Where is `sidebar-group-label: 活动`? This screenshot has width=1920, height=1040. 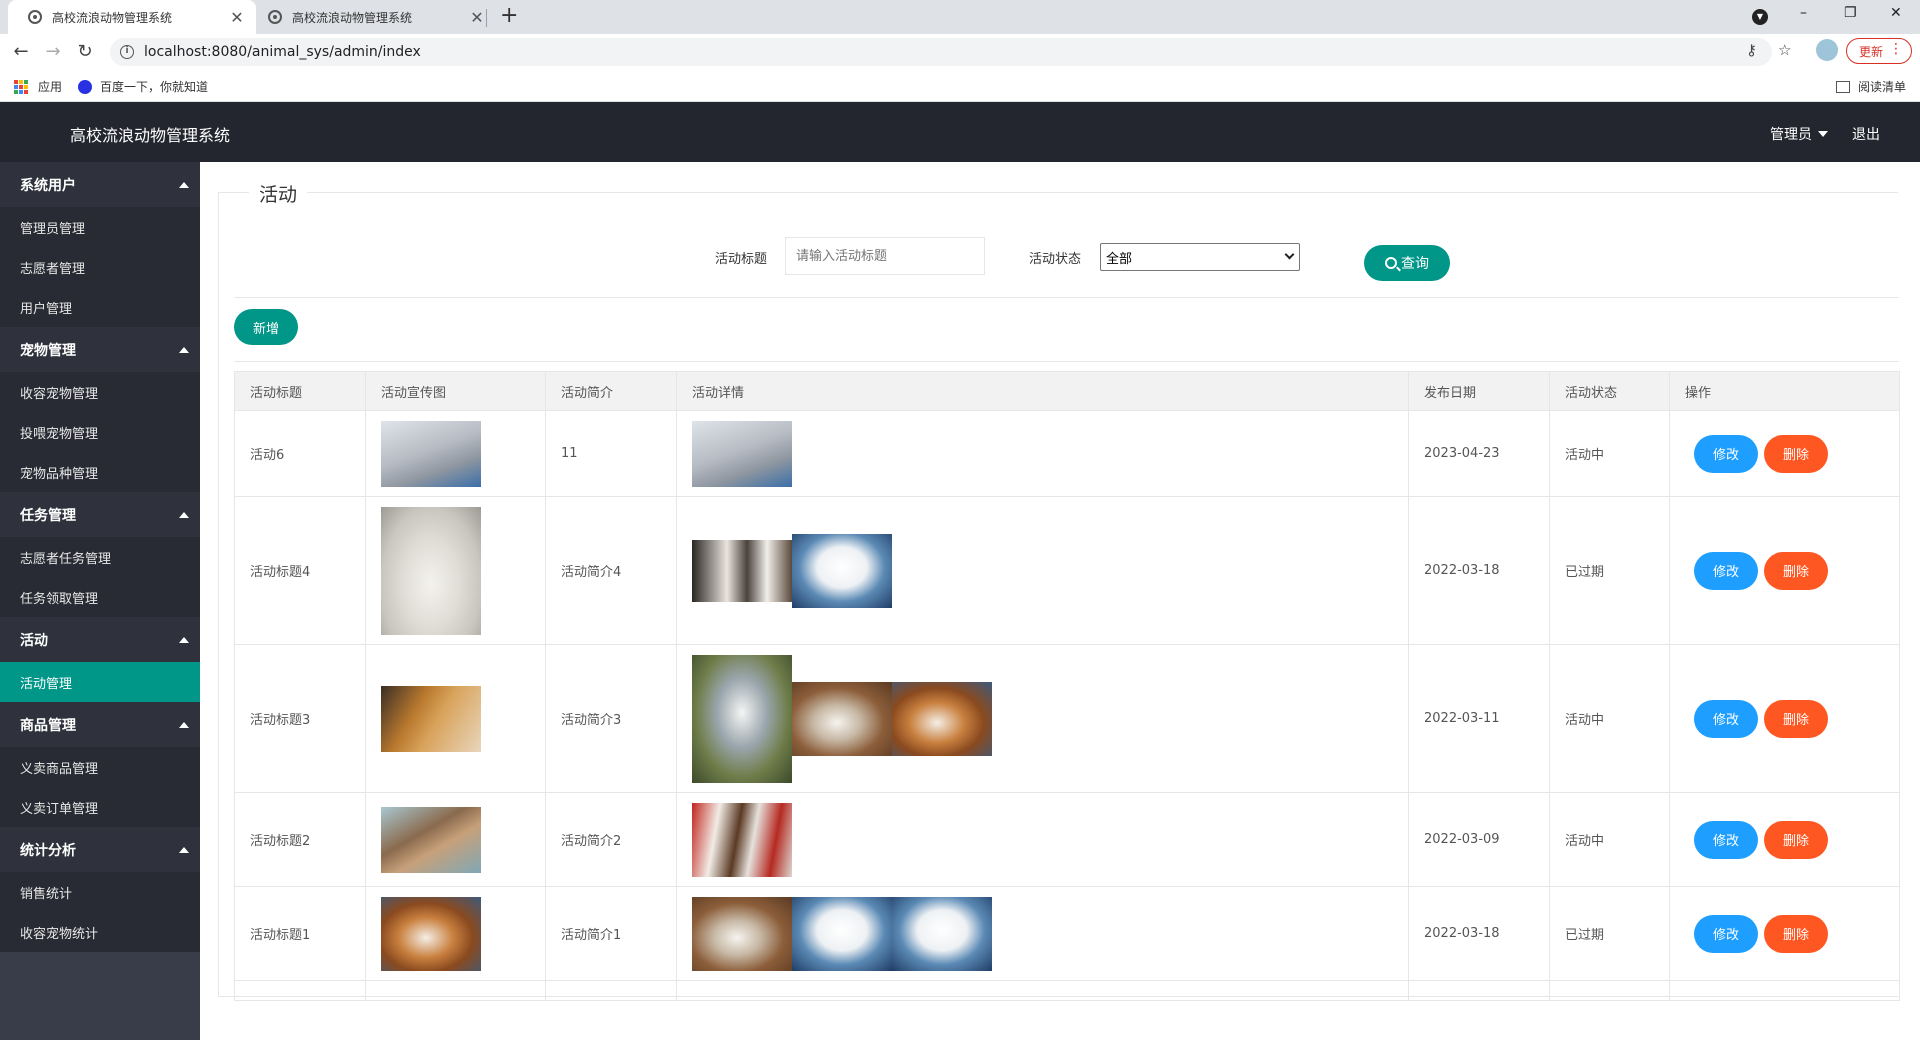 sidebar-group-label: 活动 is located at coordinates (34, 640).